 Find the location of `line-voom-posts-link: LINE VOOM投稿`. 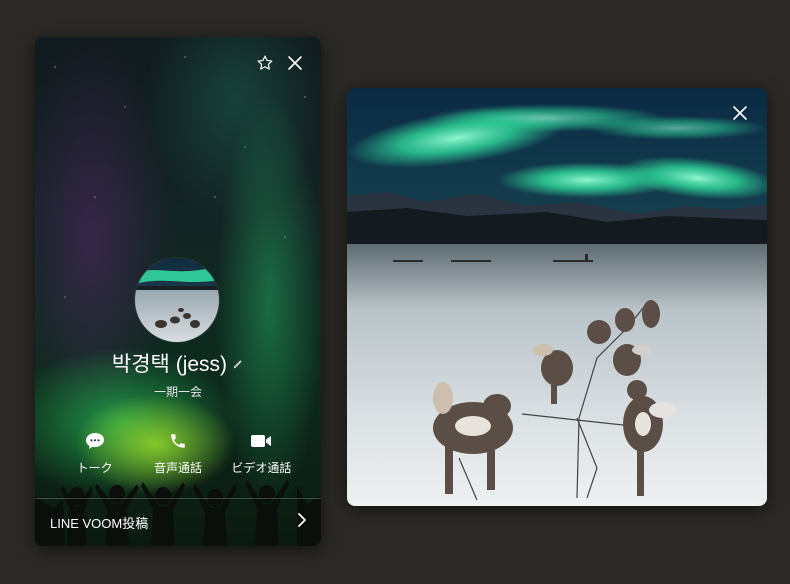

line-voom-posts-link: LINE VOOM投稿 is located at coordinates (178, 522).